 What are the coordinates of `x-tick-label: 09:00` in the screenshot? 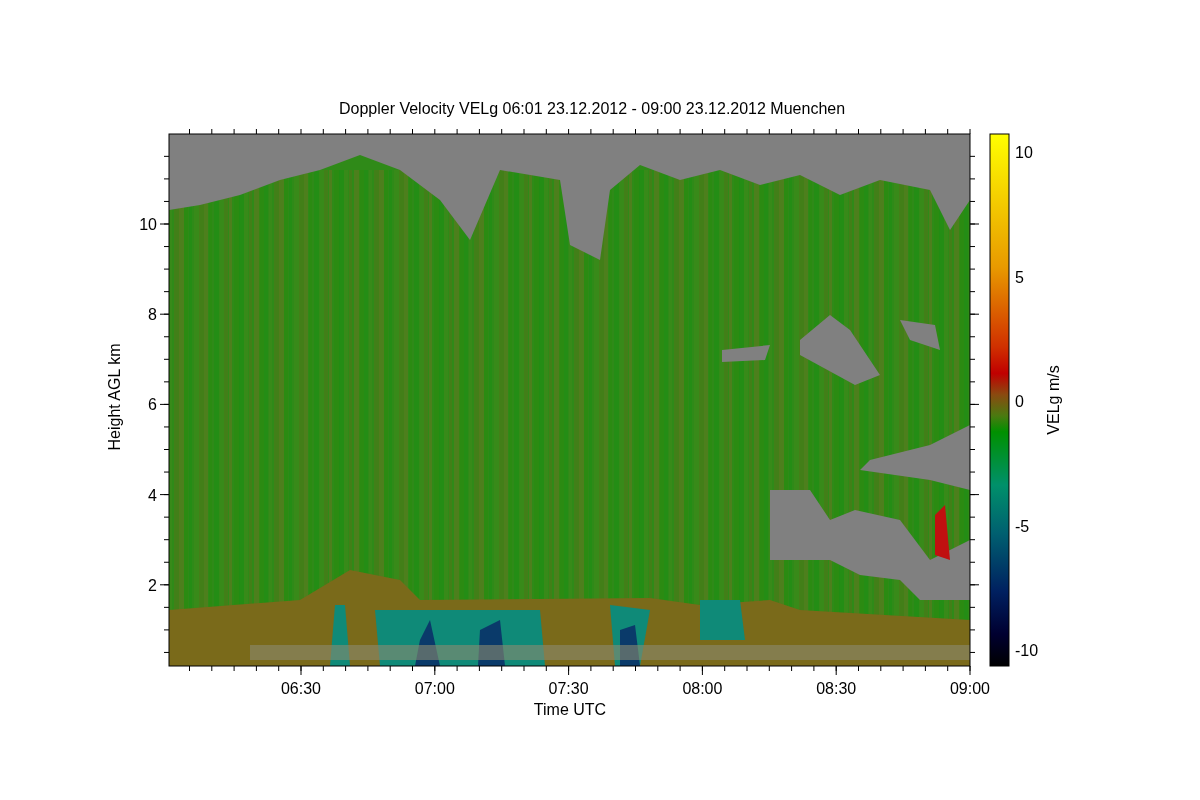 It's located at (970, 688).